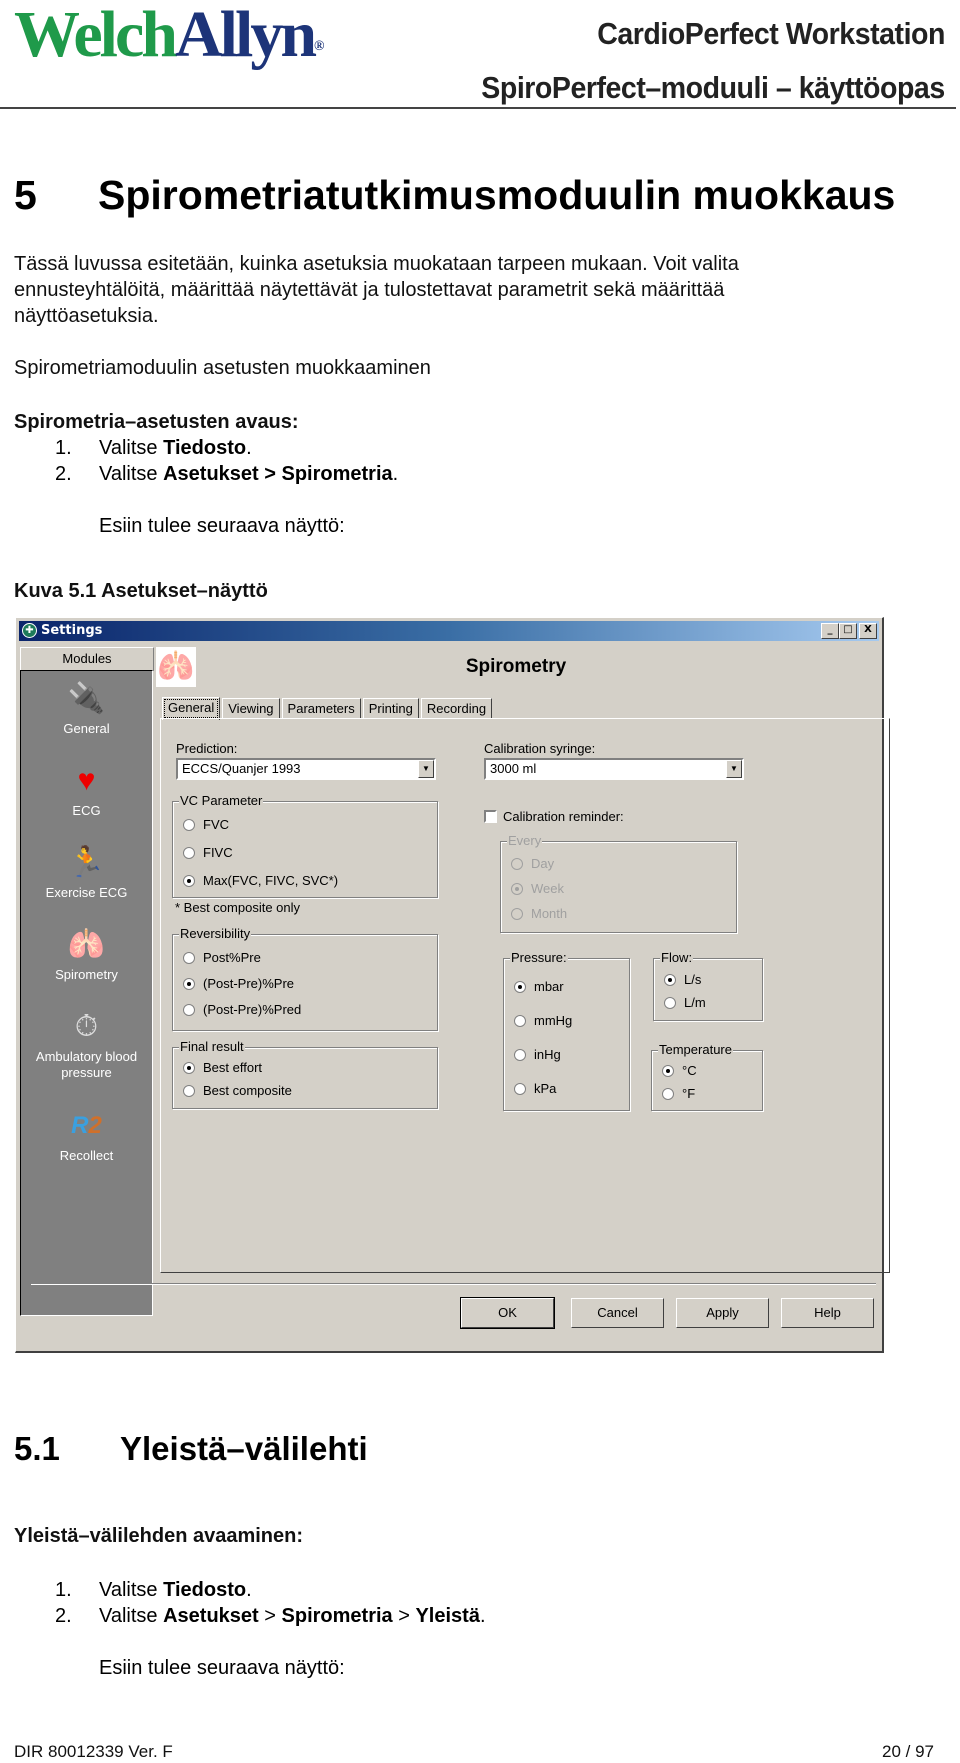 This screenshot has height=1763, width=960. I want to click on radio-label: Week, so click(547, 888).